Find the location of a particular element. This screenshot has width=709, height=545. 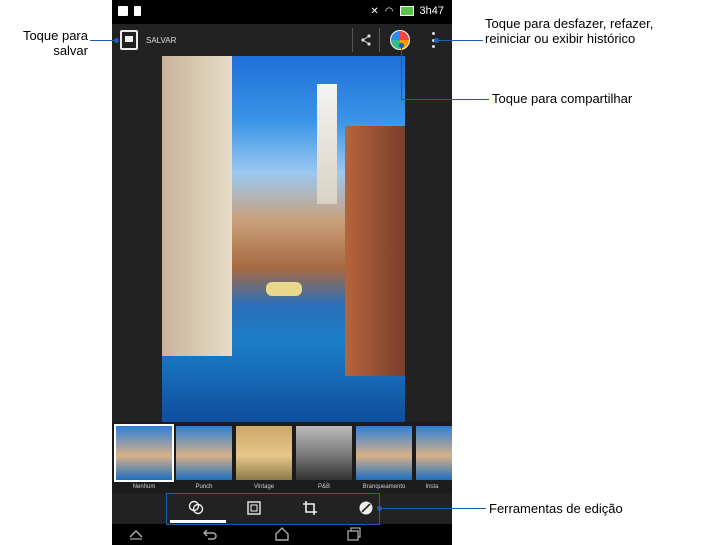

callout-undo-line2: reiniciar ou exibir histórico is located at coordinates (560, 38).